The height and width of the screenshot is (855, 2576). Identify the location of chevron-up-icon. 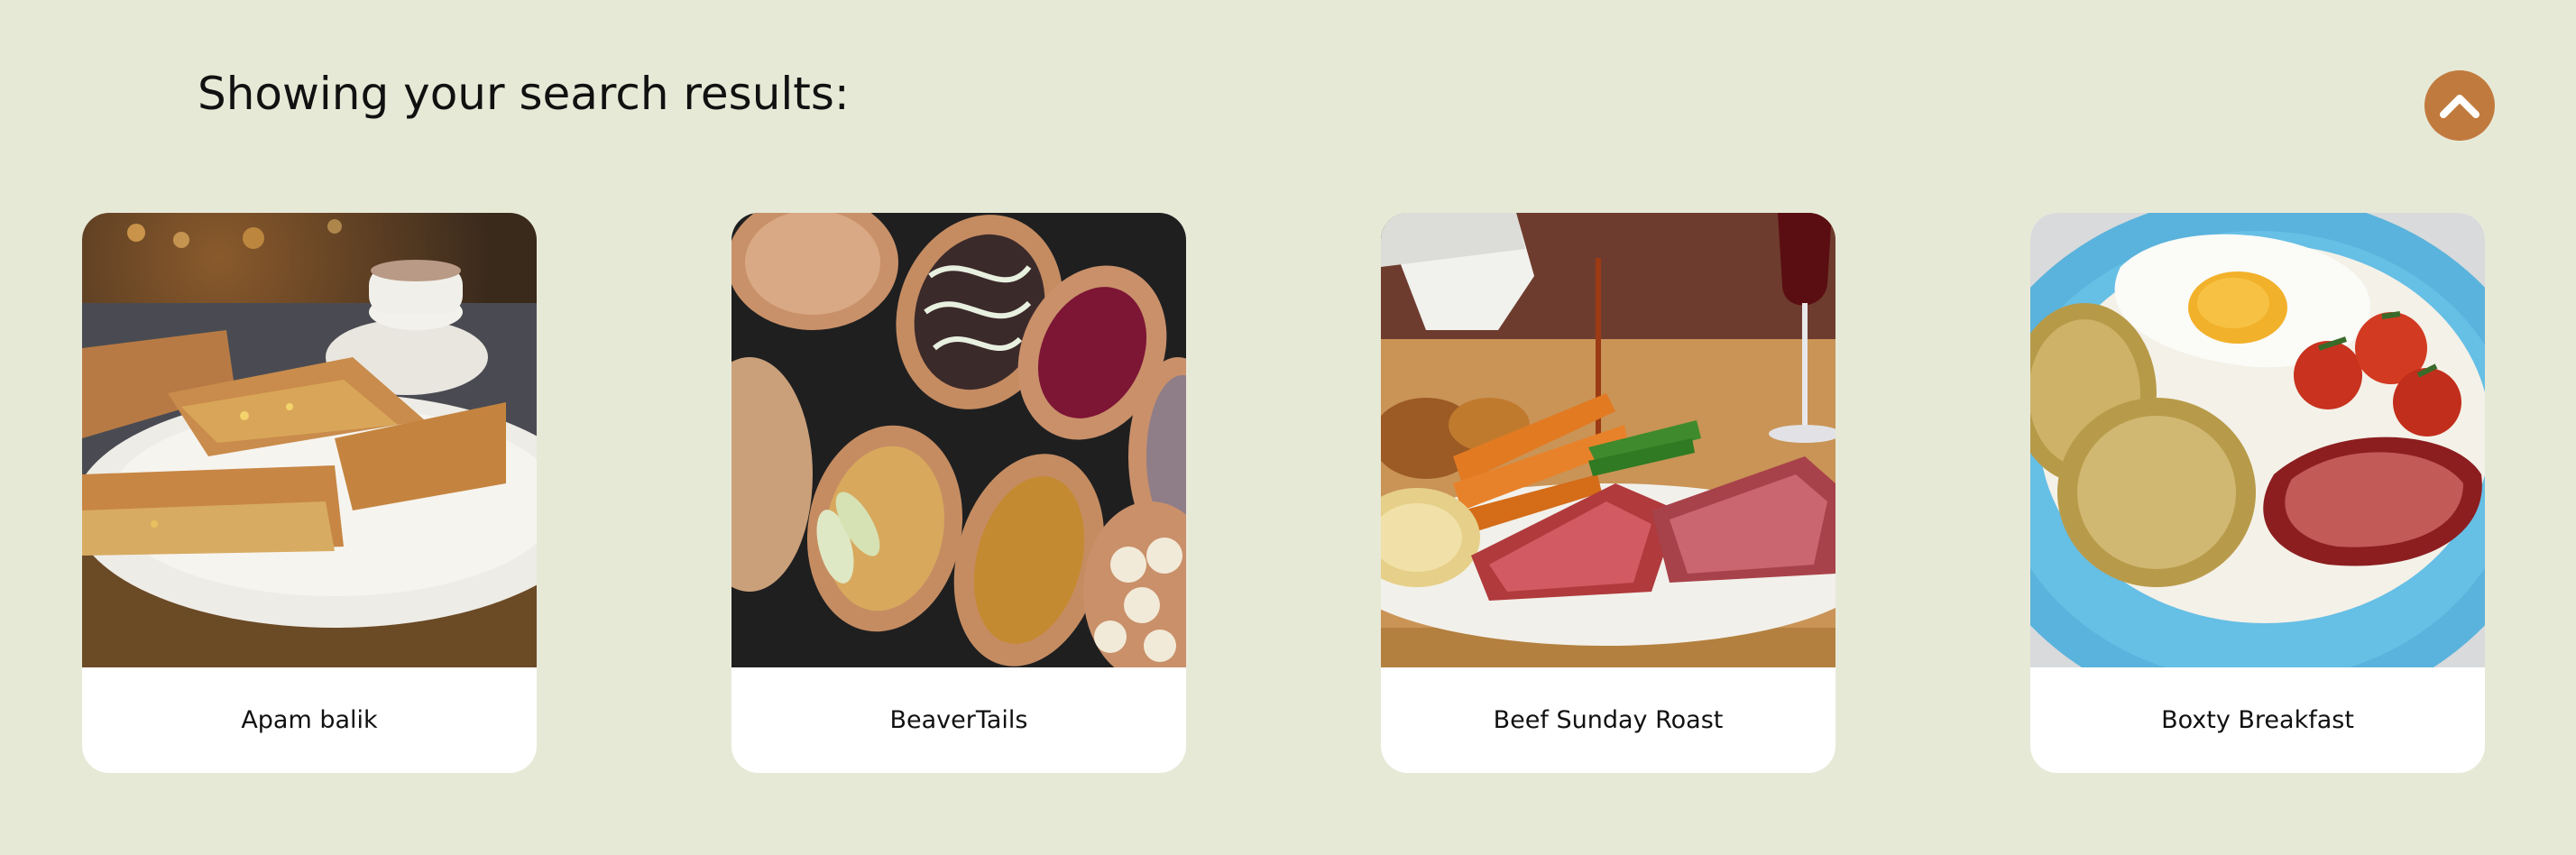
(2459, 106).